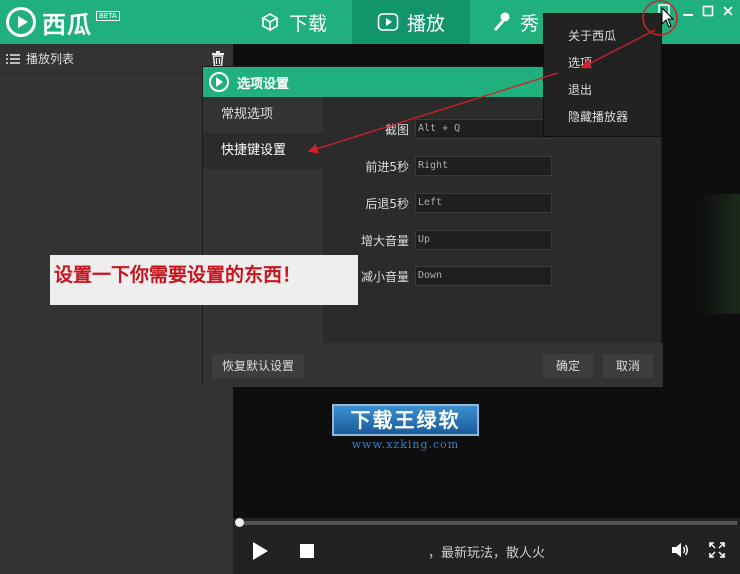 The image size is (740, 574). I want to click on hotkey-row-volume-down: 减小音量 Down, so click(493, 276).